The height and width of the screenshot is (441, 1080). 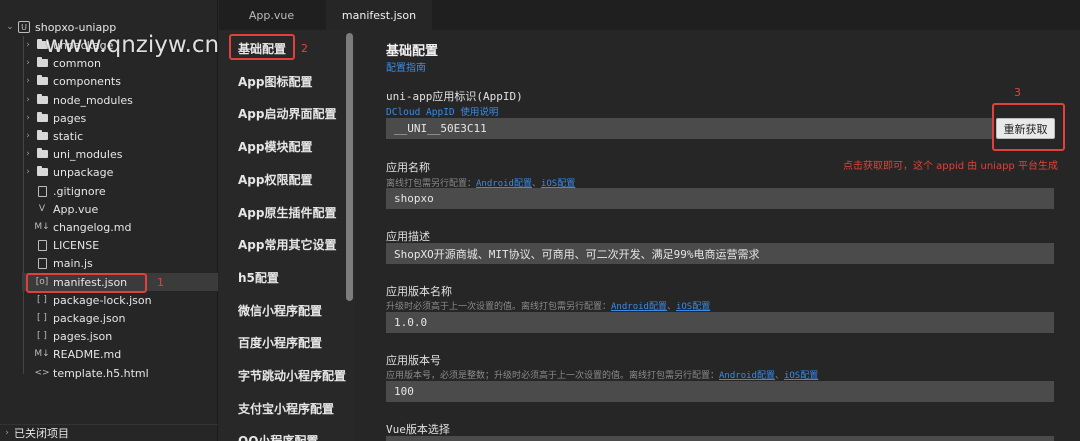 I want to click on settings-nav-item: App图标配置, so click(x=275, y=81).